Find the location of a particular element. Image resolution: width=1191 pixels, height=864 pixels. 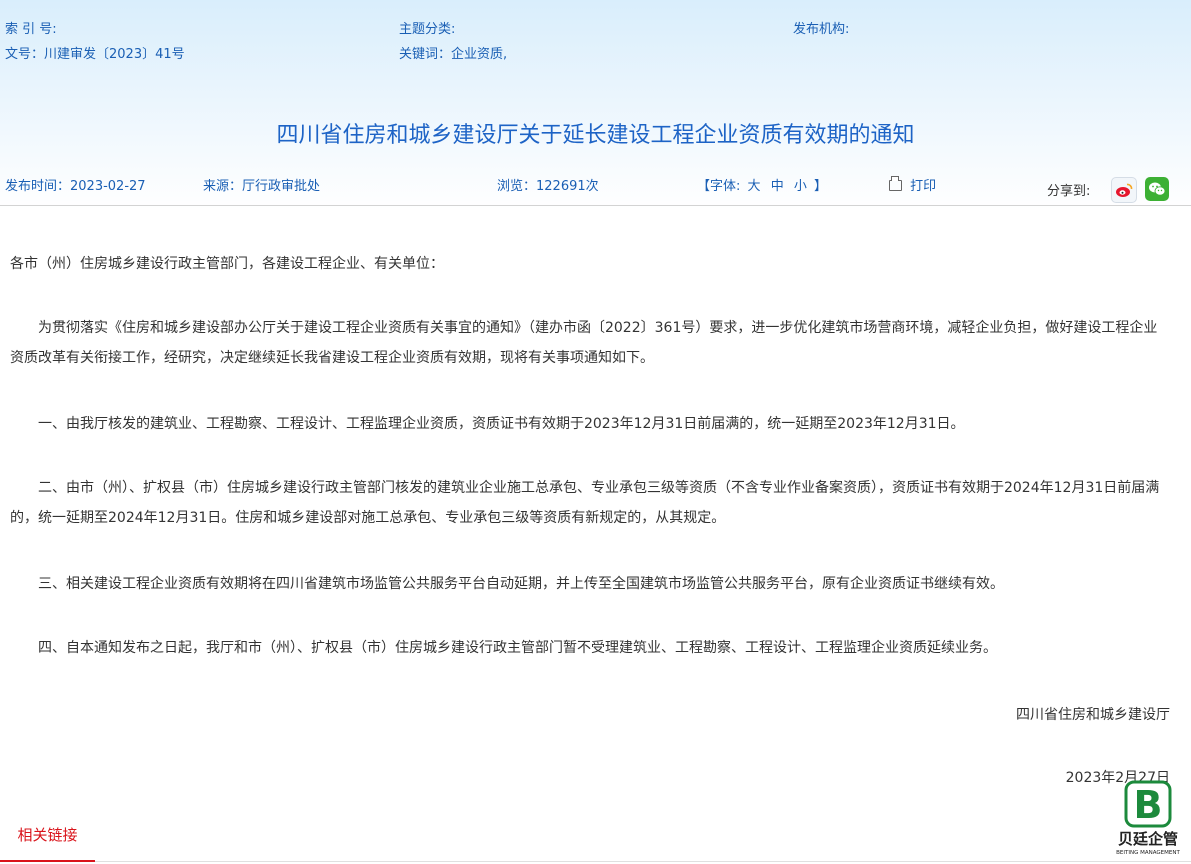

printer-icon is located at coordinates (895, 183).